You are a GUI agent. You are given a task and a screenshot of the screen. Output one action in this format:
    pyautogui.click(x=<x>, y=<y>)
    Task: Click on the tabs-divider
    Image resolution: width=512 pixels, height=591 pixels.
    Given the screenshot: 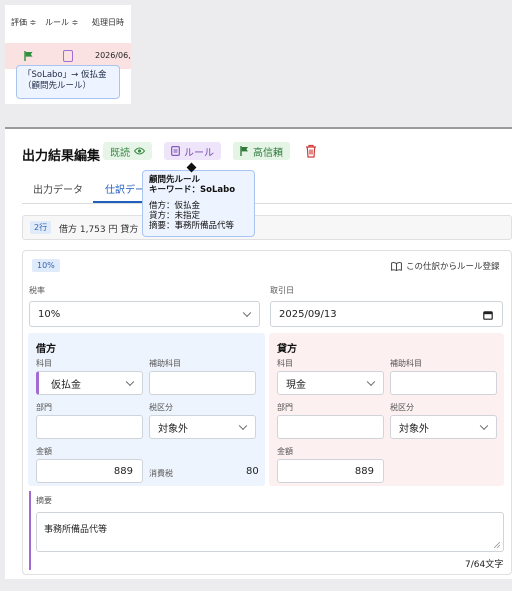 What is the action you would take?
    pyautogui.click(x=267, y=203)
    